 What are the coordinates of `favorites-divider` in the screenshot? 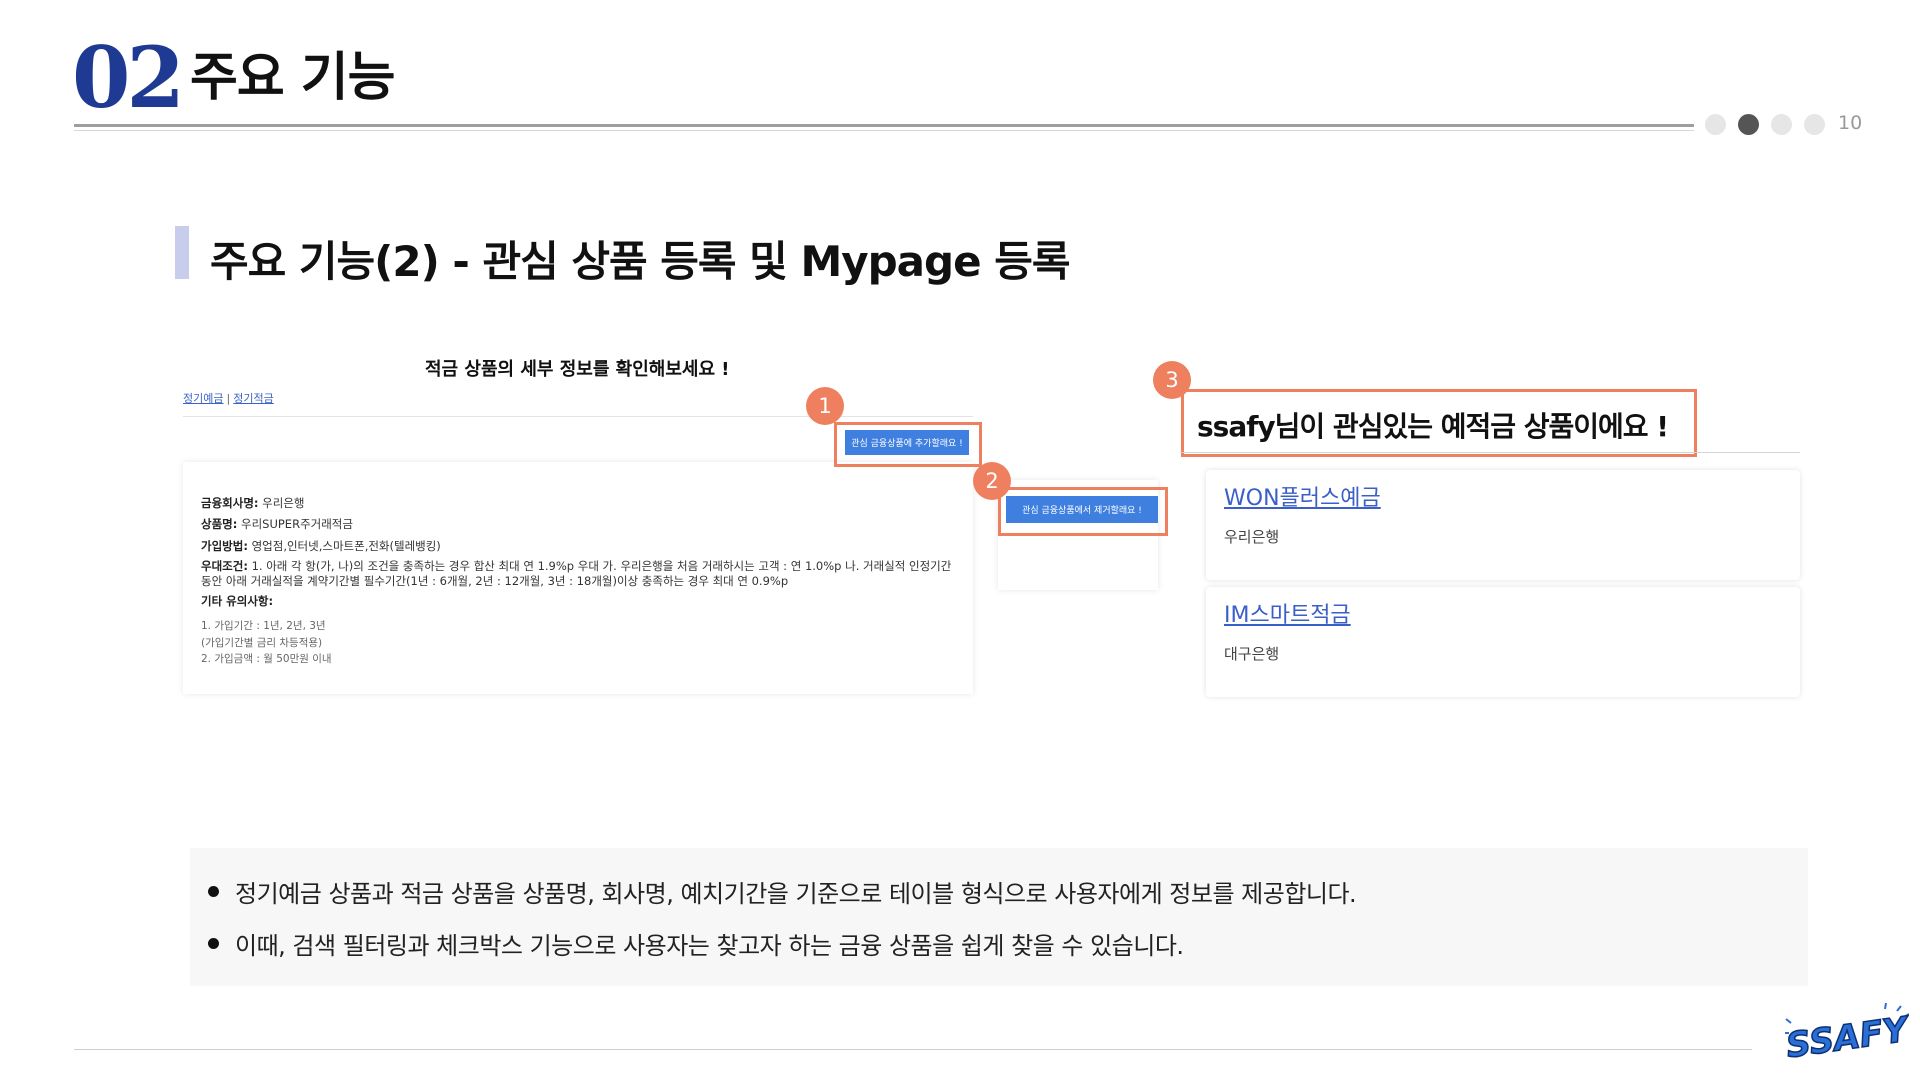 It's located at (1490, 452).